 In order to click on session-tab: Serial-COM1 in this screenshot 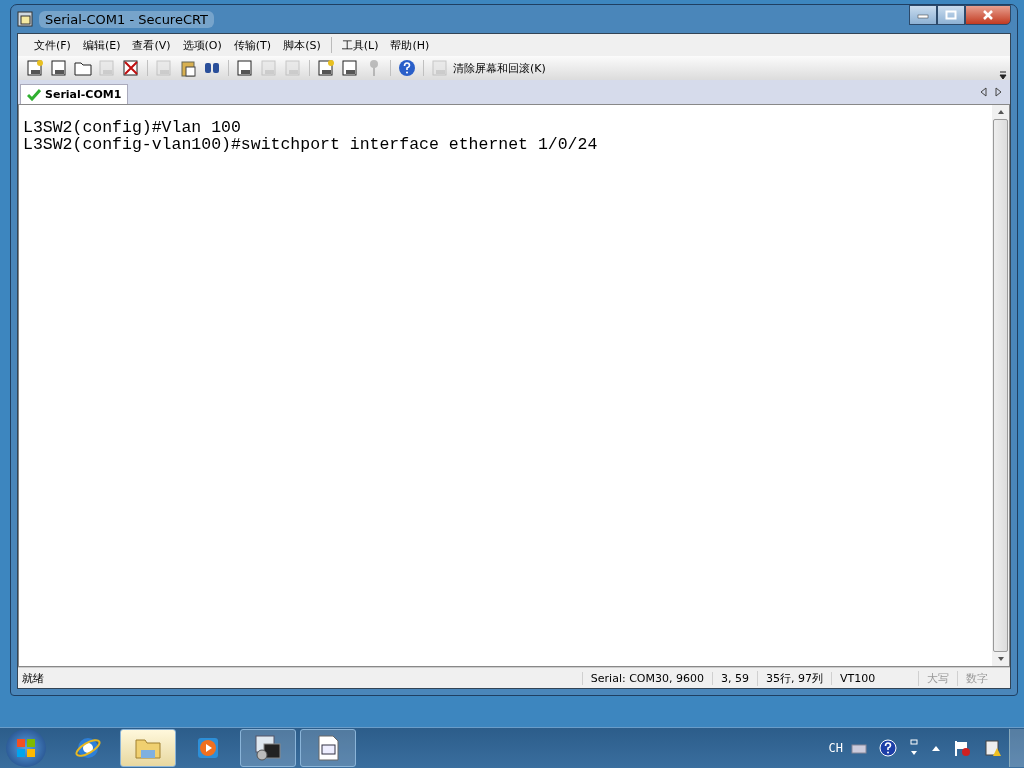, I will do `click(74, 94)`.